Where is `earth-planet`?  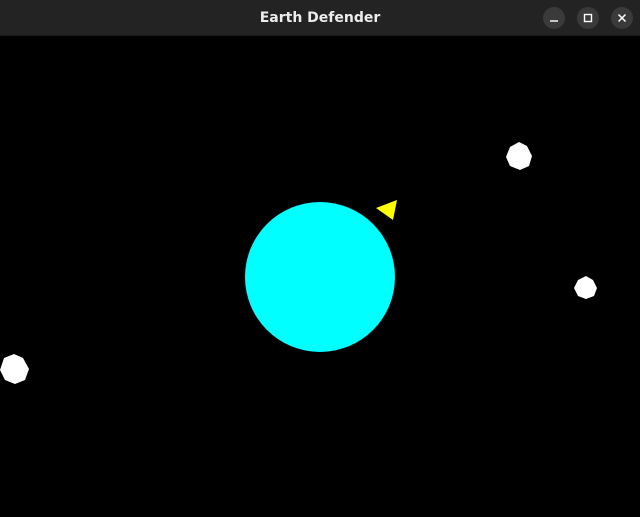 earth-planet is located at coordinates (320, 277).